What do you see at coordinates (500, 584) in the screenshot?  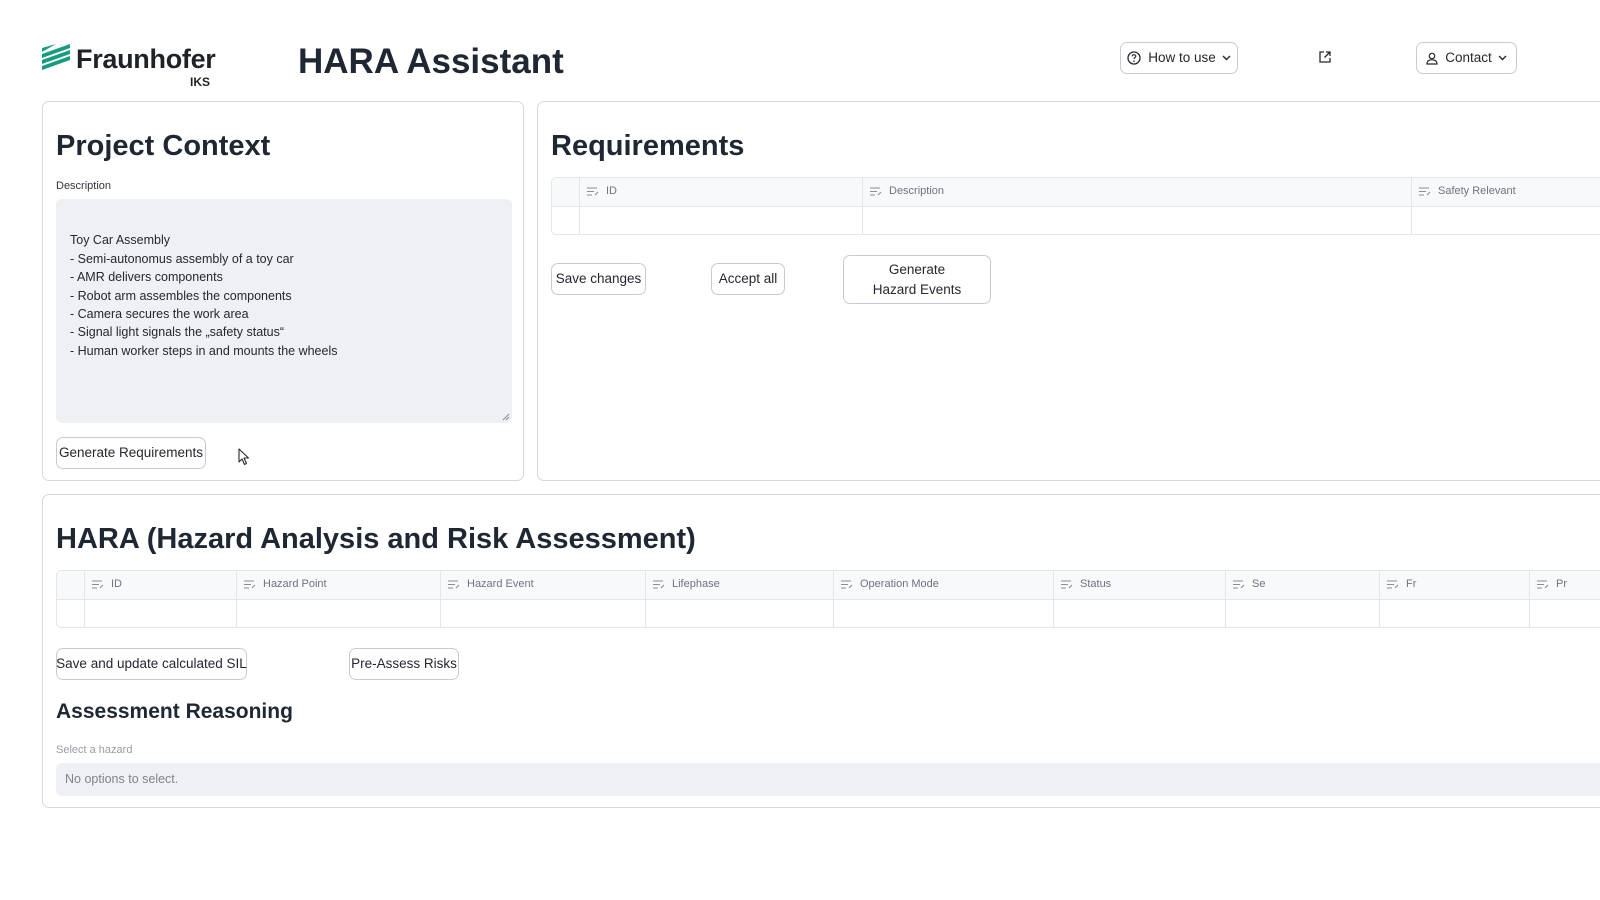 I see `column-header-label: Hazard Event` at bounding box center [500, 584].